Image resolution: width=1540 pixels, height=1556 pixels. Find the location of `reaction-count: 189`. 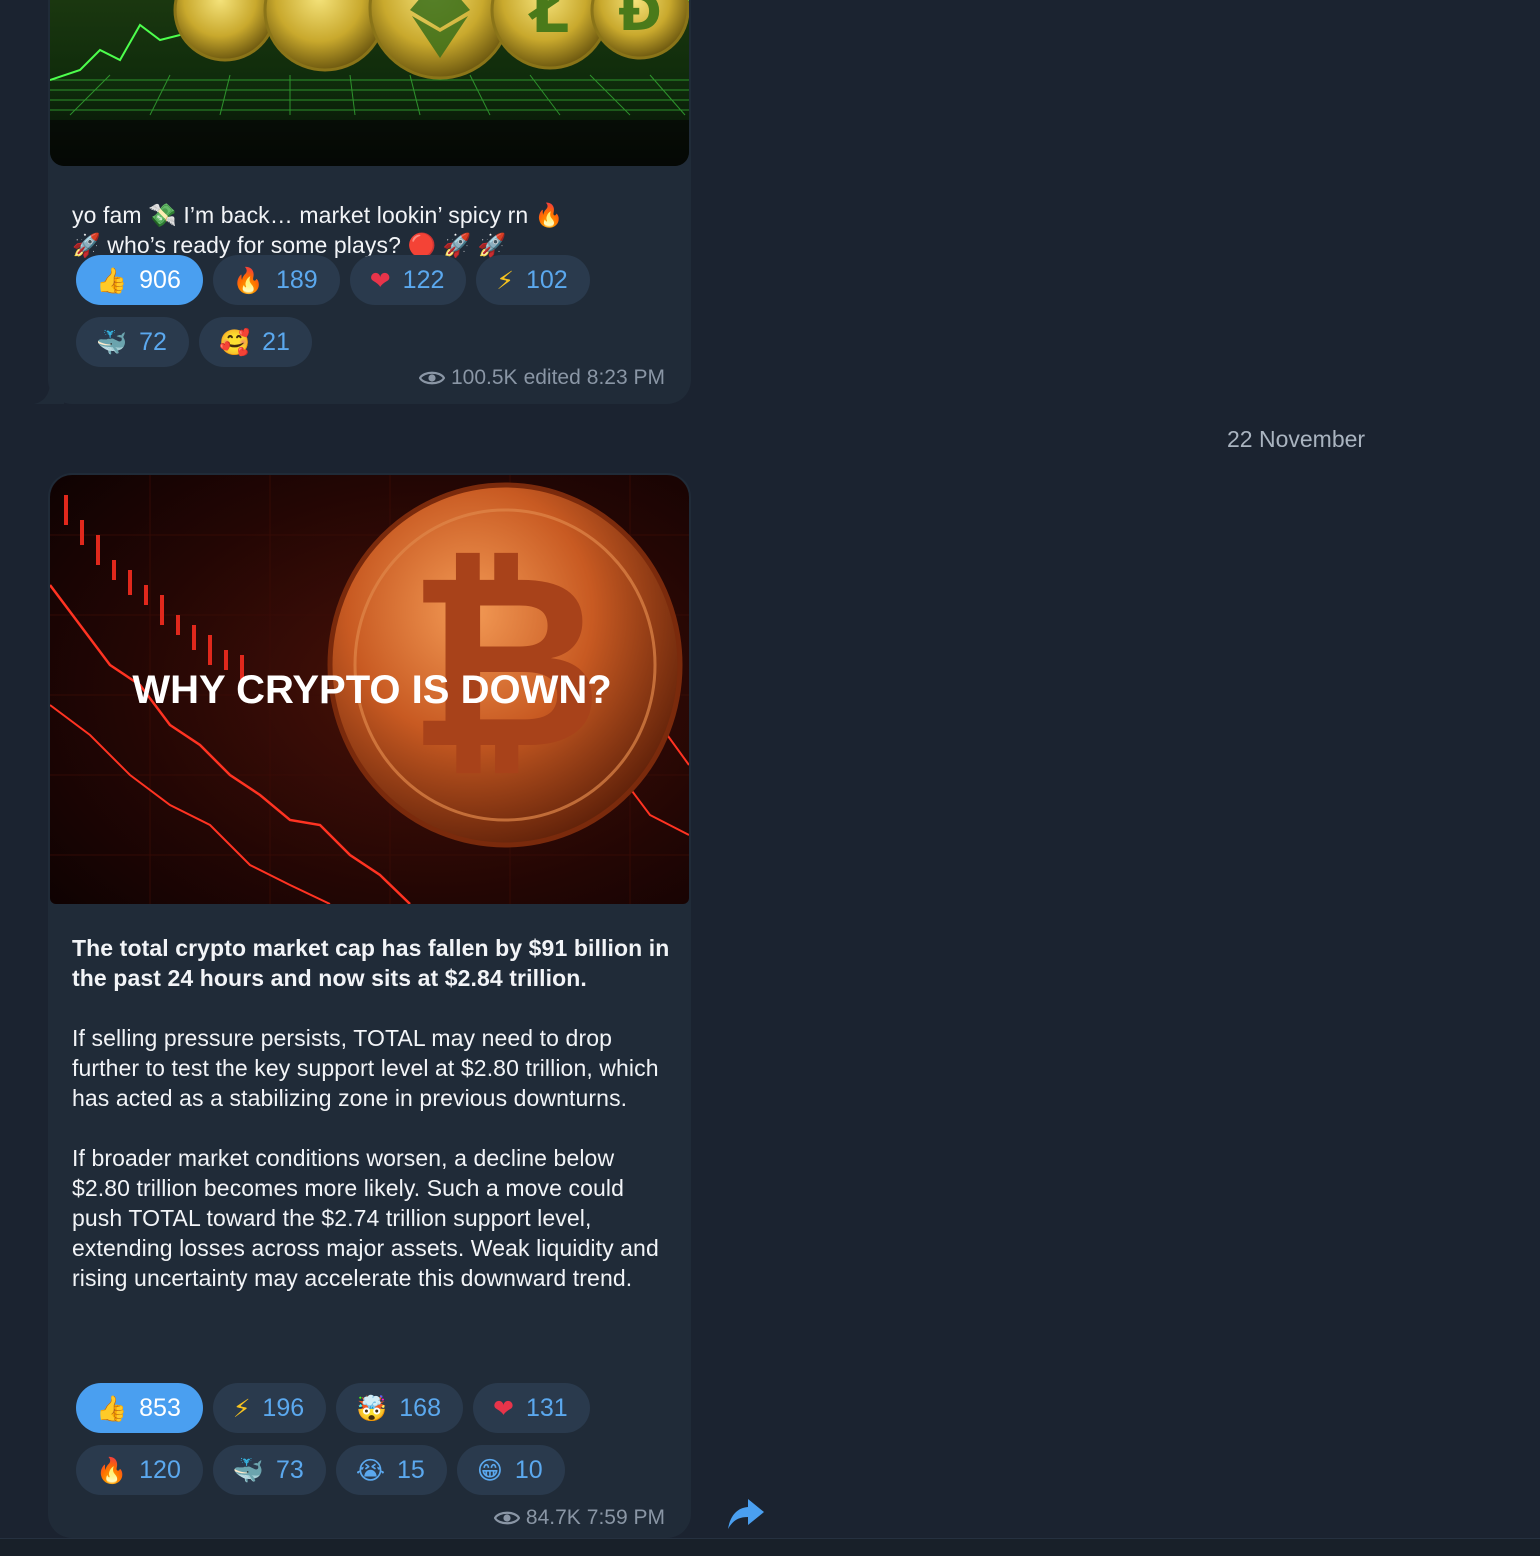

reaction-count: 189 is located at coordinates (297, 279).